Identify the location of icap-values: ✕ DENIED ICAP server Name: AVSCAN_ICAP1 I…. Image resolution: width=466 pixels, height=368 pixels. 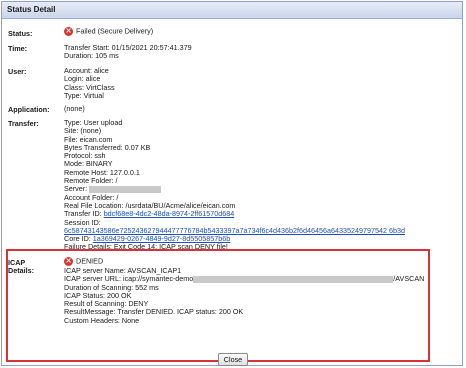
(244, 291).